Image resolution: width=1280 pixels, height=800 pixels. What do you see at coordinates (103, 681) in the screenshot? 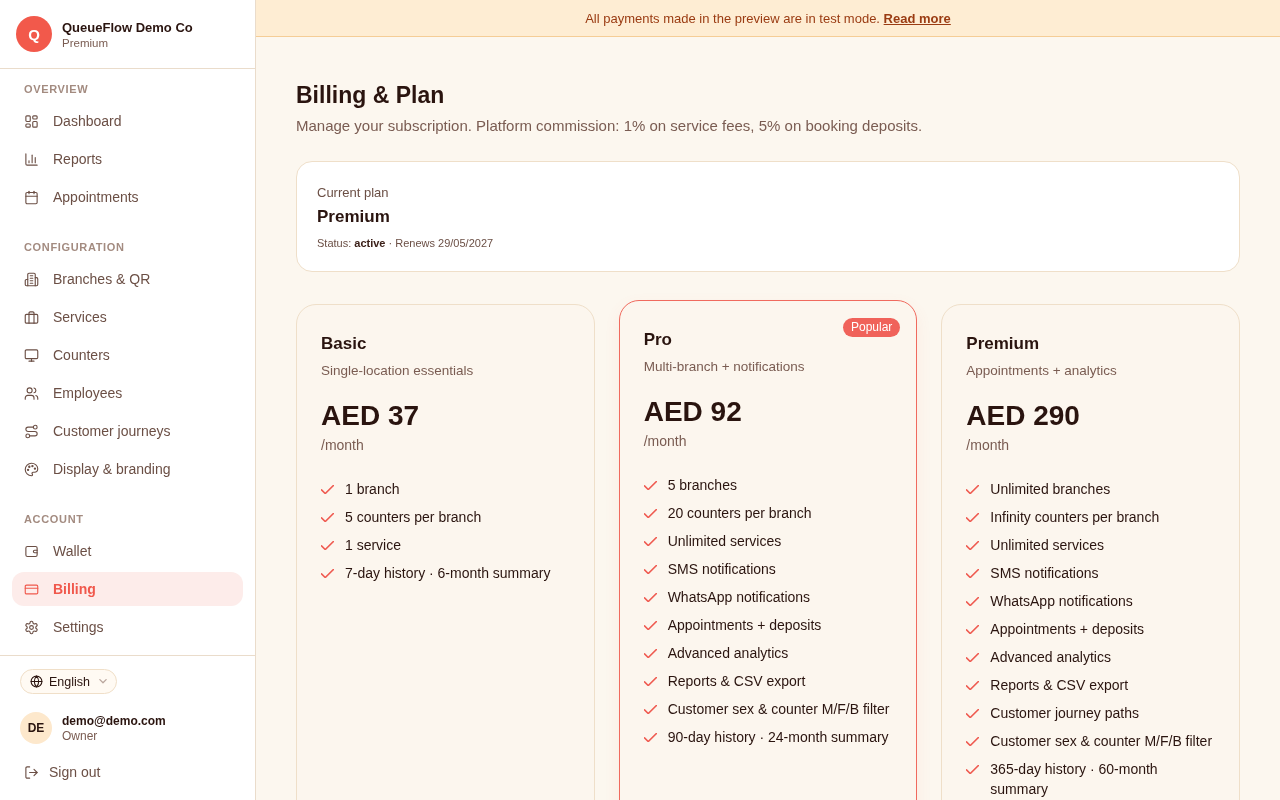
I see `chevron-down-icon` at bounding box center [103, 681].